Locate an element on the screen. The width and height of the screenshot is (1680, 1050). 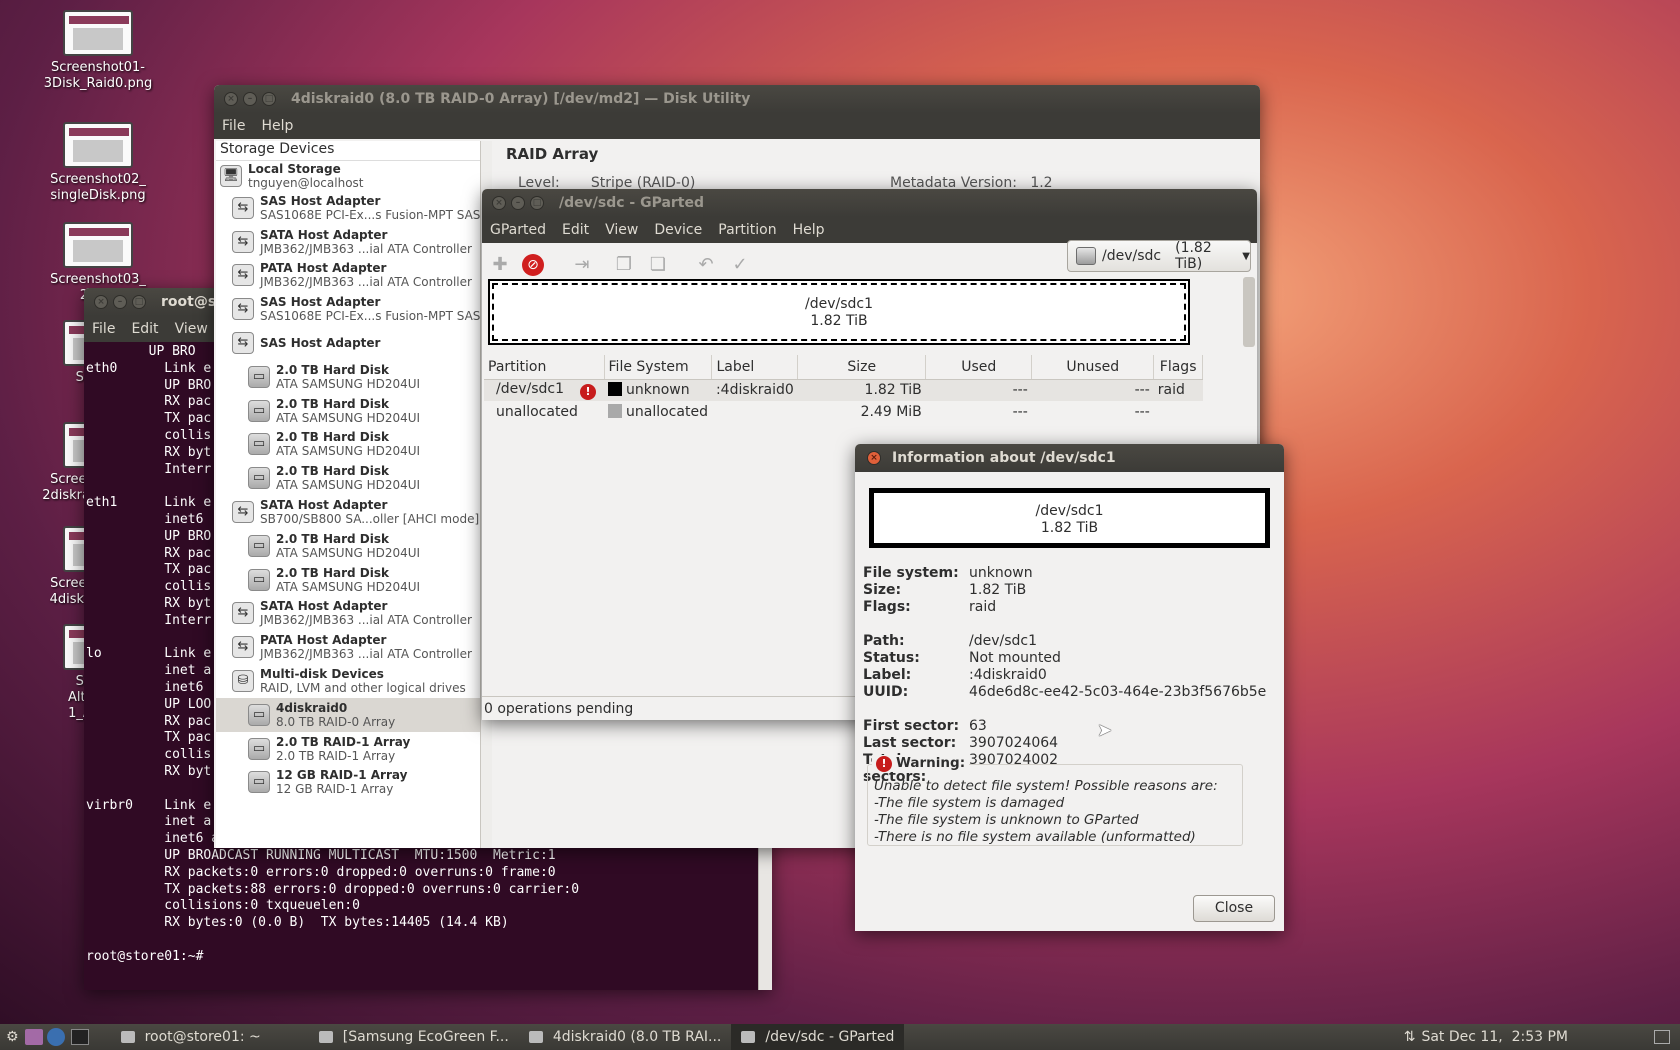
desktop-icon-2: Screenshot02_ singleDisk.png is located at coordinates (98, 163).